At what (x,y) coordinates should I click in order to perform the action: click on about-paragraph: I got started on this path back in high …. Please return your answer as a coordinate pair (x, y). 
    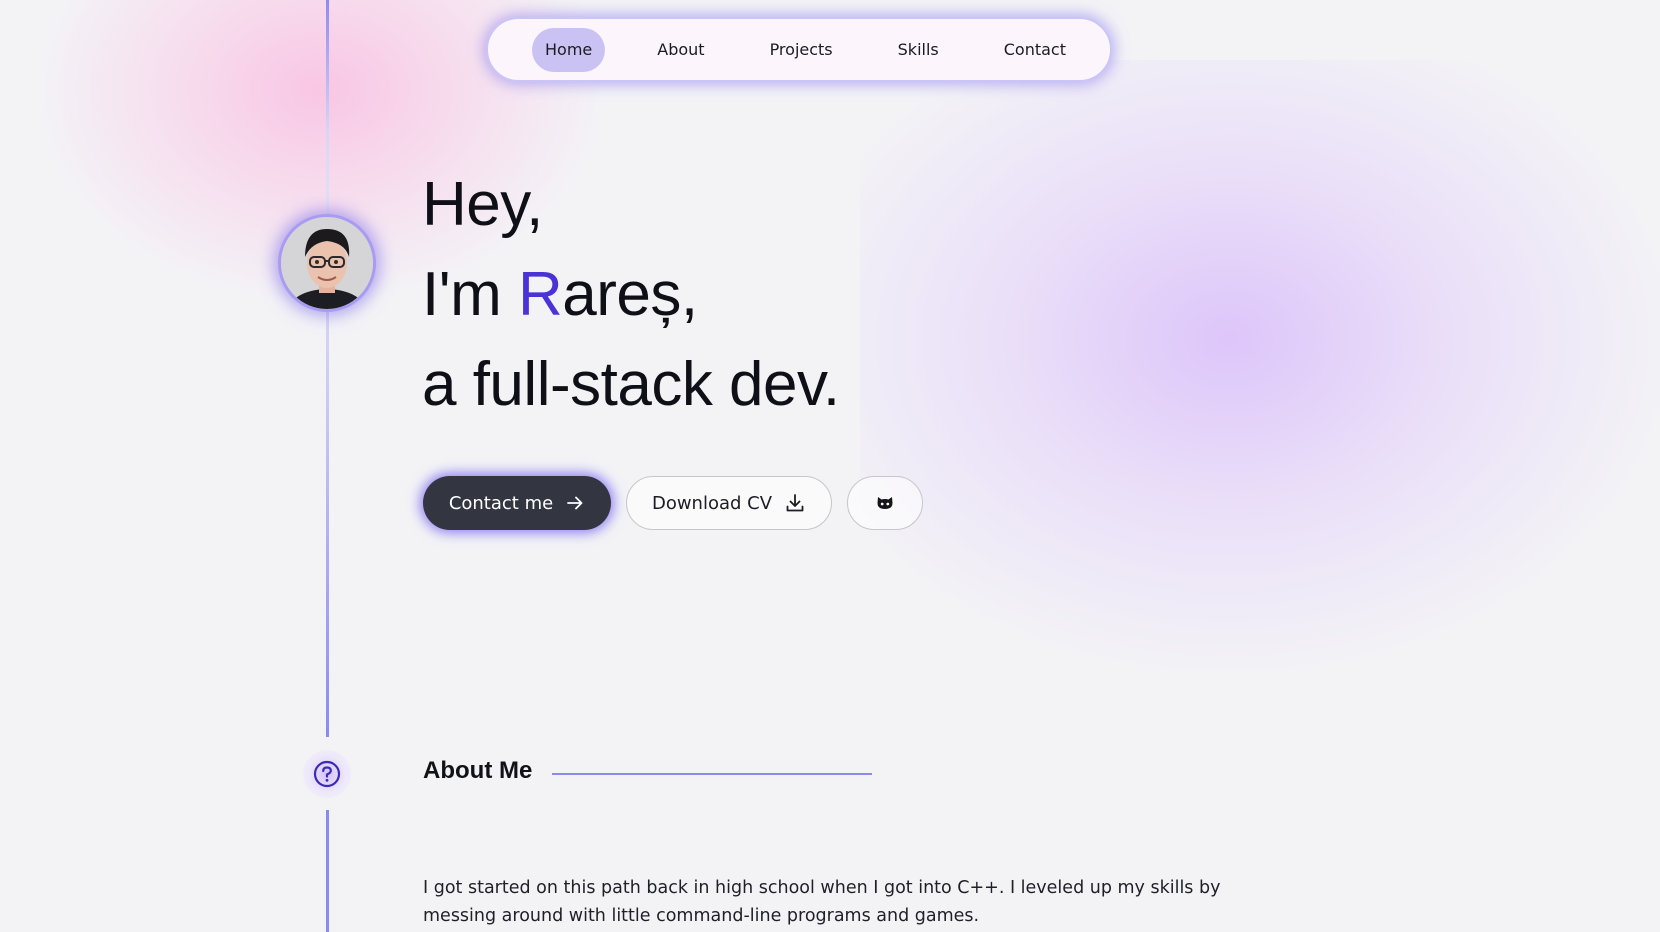
    Looking at the image, I should click on (822, 902).